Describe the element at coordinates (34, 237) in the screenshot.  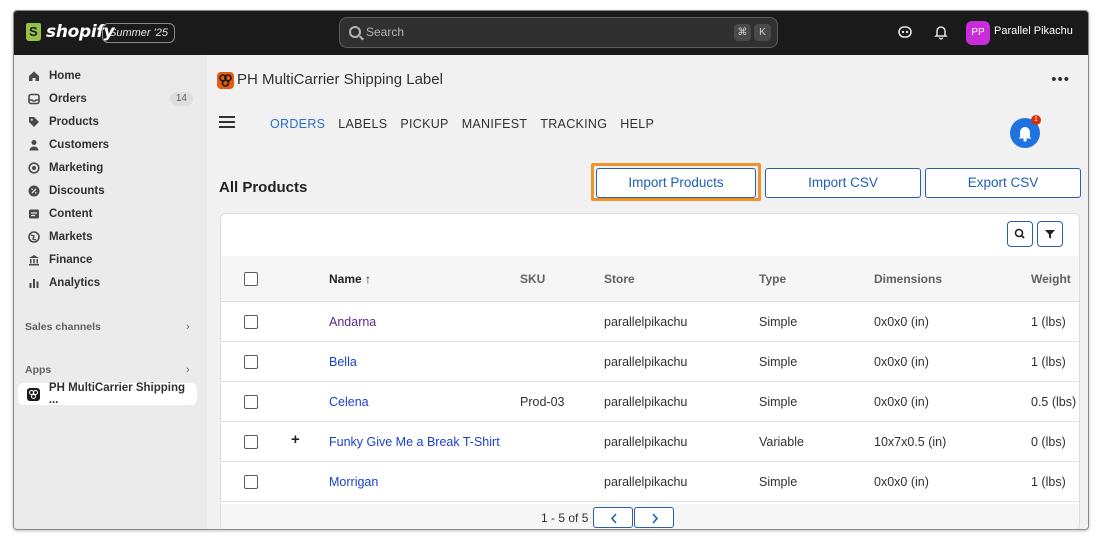
I see `globe-icon` at that location.